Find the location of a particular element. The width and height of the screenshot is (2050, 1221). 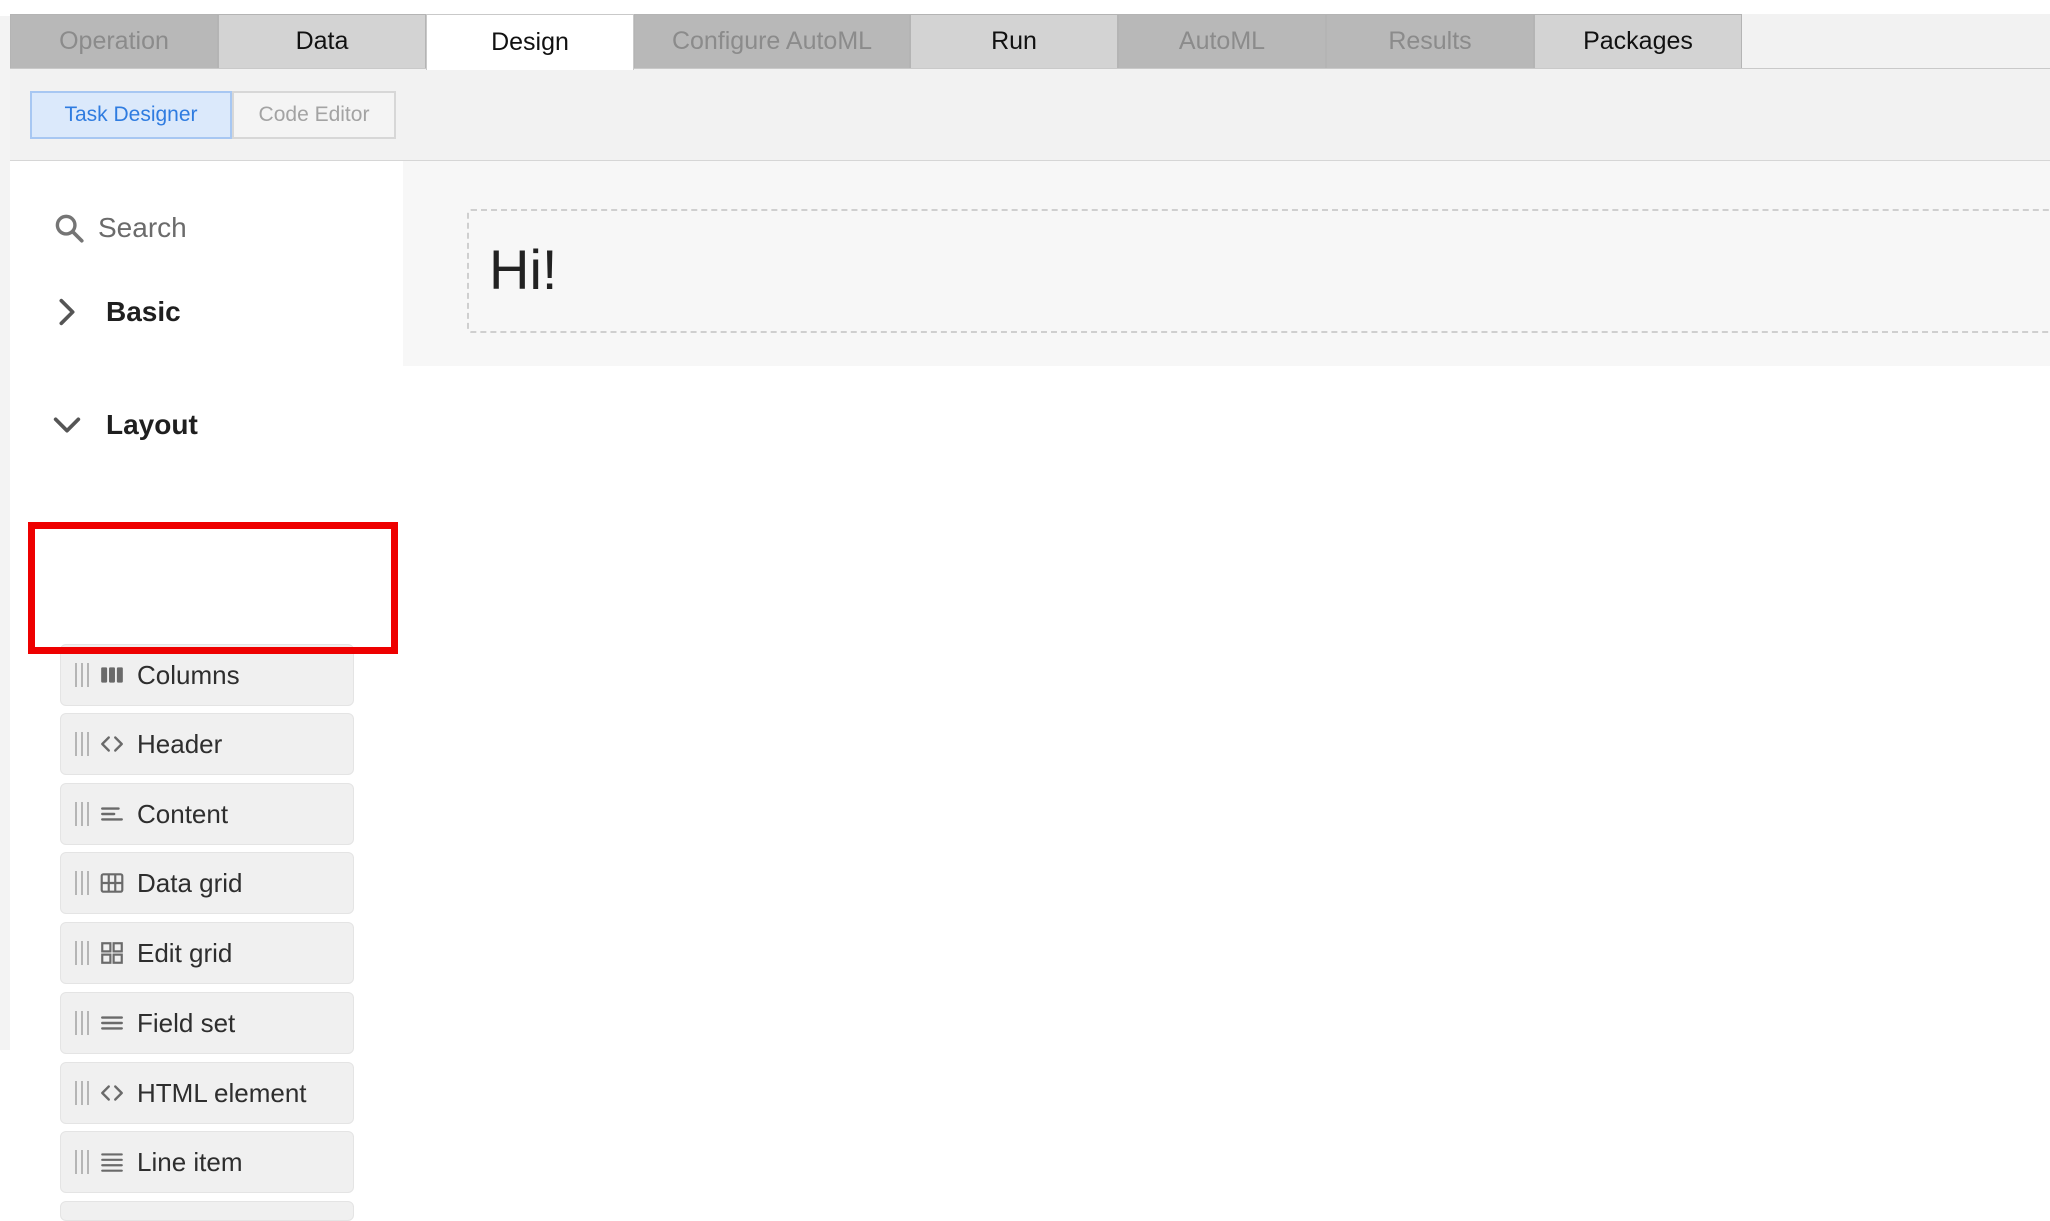

table-icon is located at coordinates (112, 883).